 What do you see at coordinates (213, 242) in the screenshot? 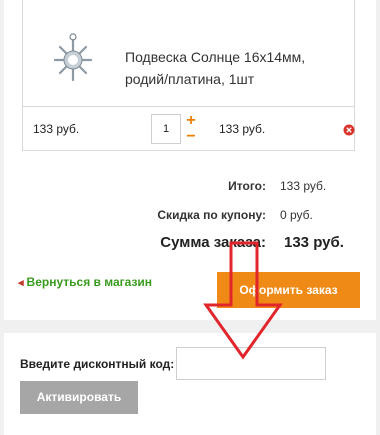
I see `order-sum-label: Сумма заказа:` at bounding box center [213, 242].